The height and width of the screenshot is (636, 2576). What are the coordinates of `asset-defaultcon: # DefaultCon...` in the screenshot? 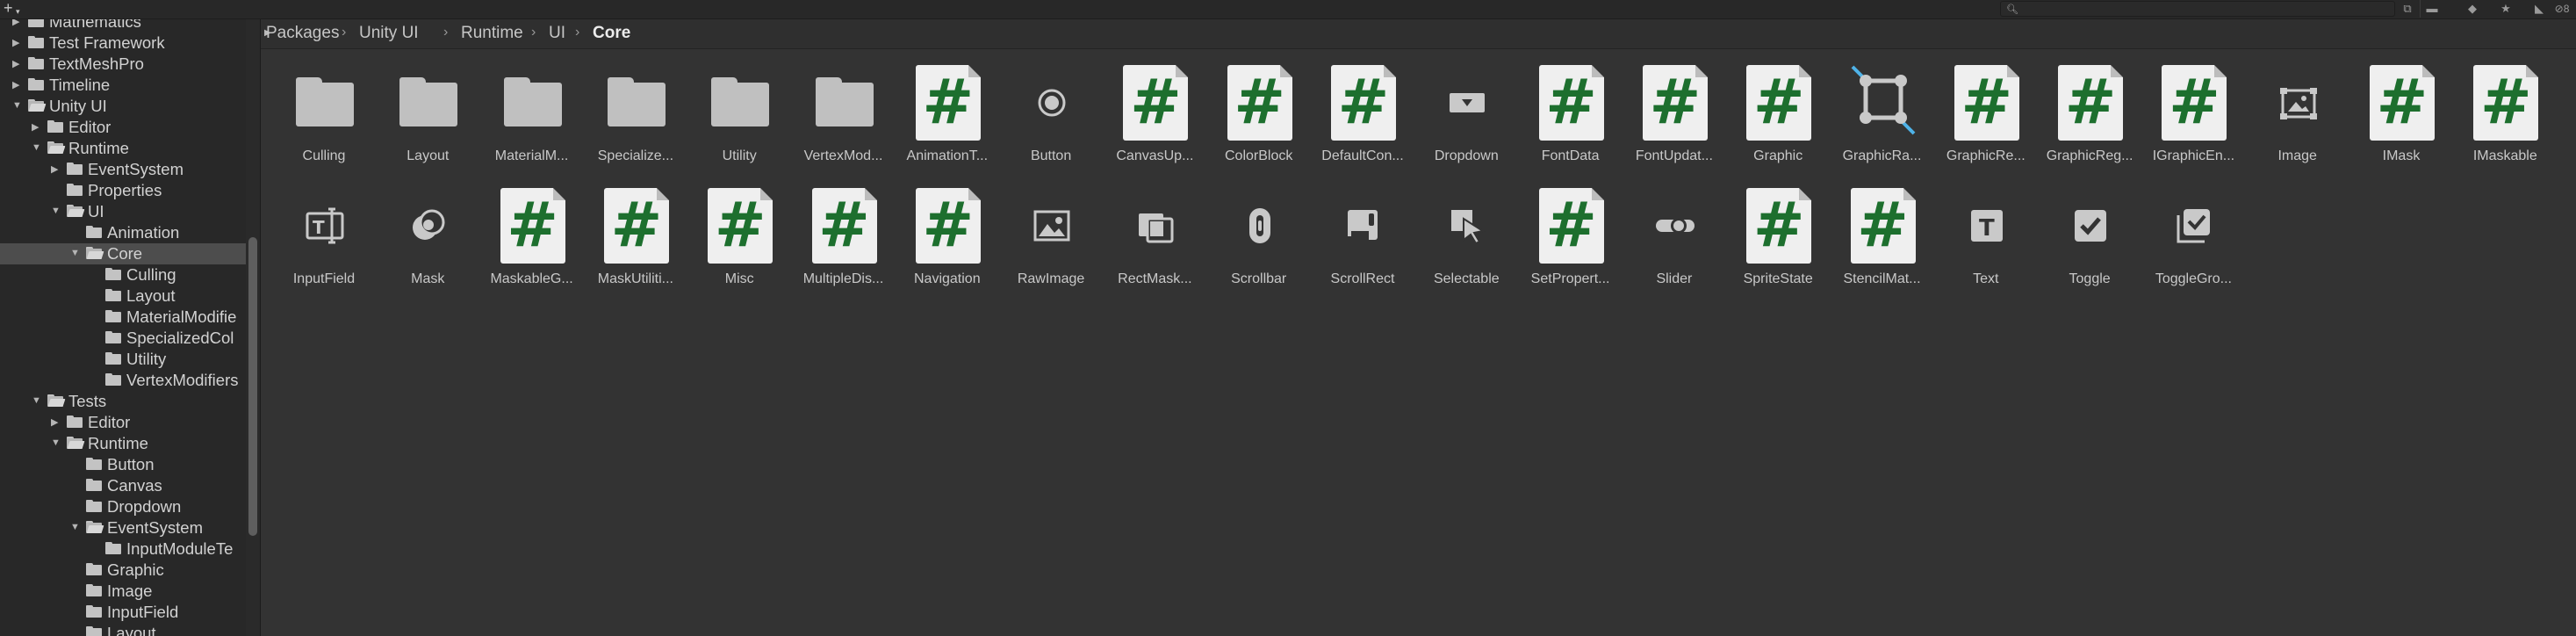 It's located at (1362, 122).